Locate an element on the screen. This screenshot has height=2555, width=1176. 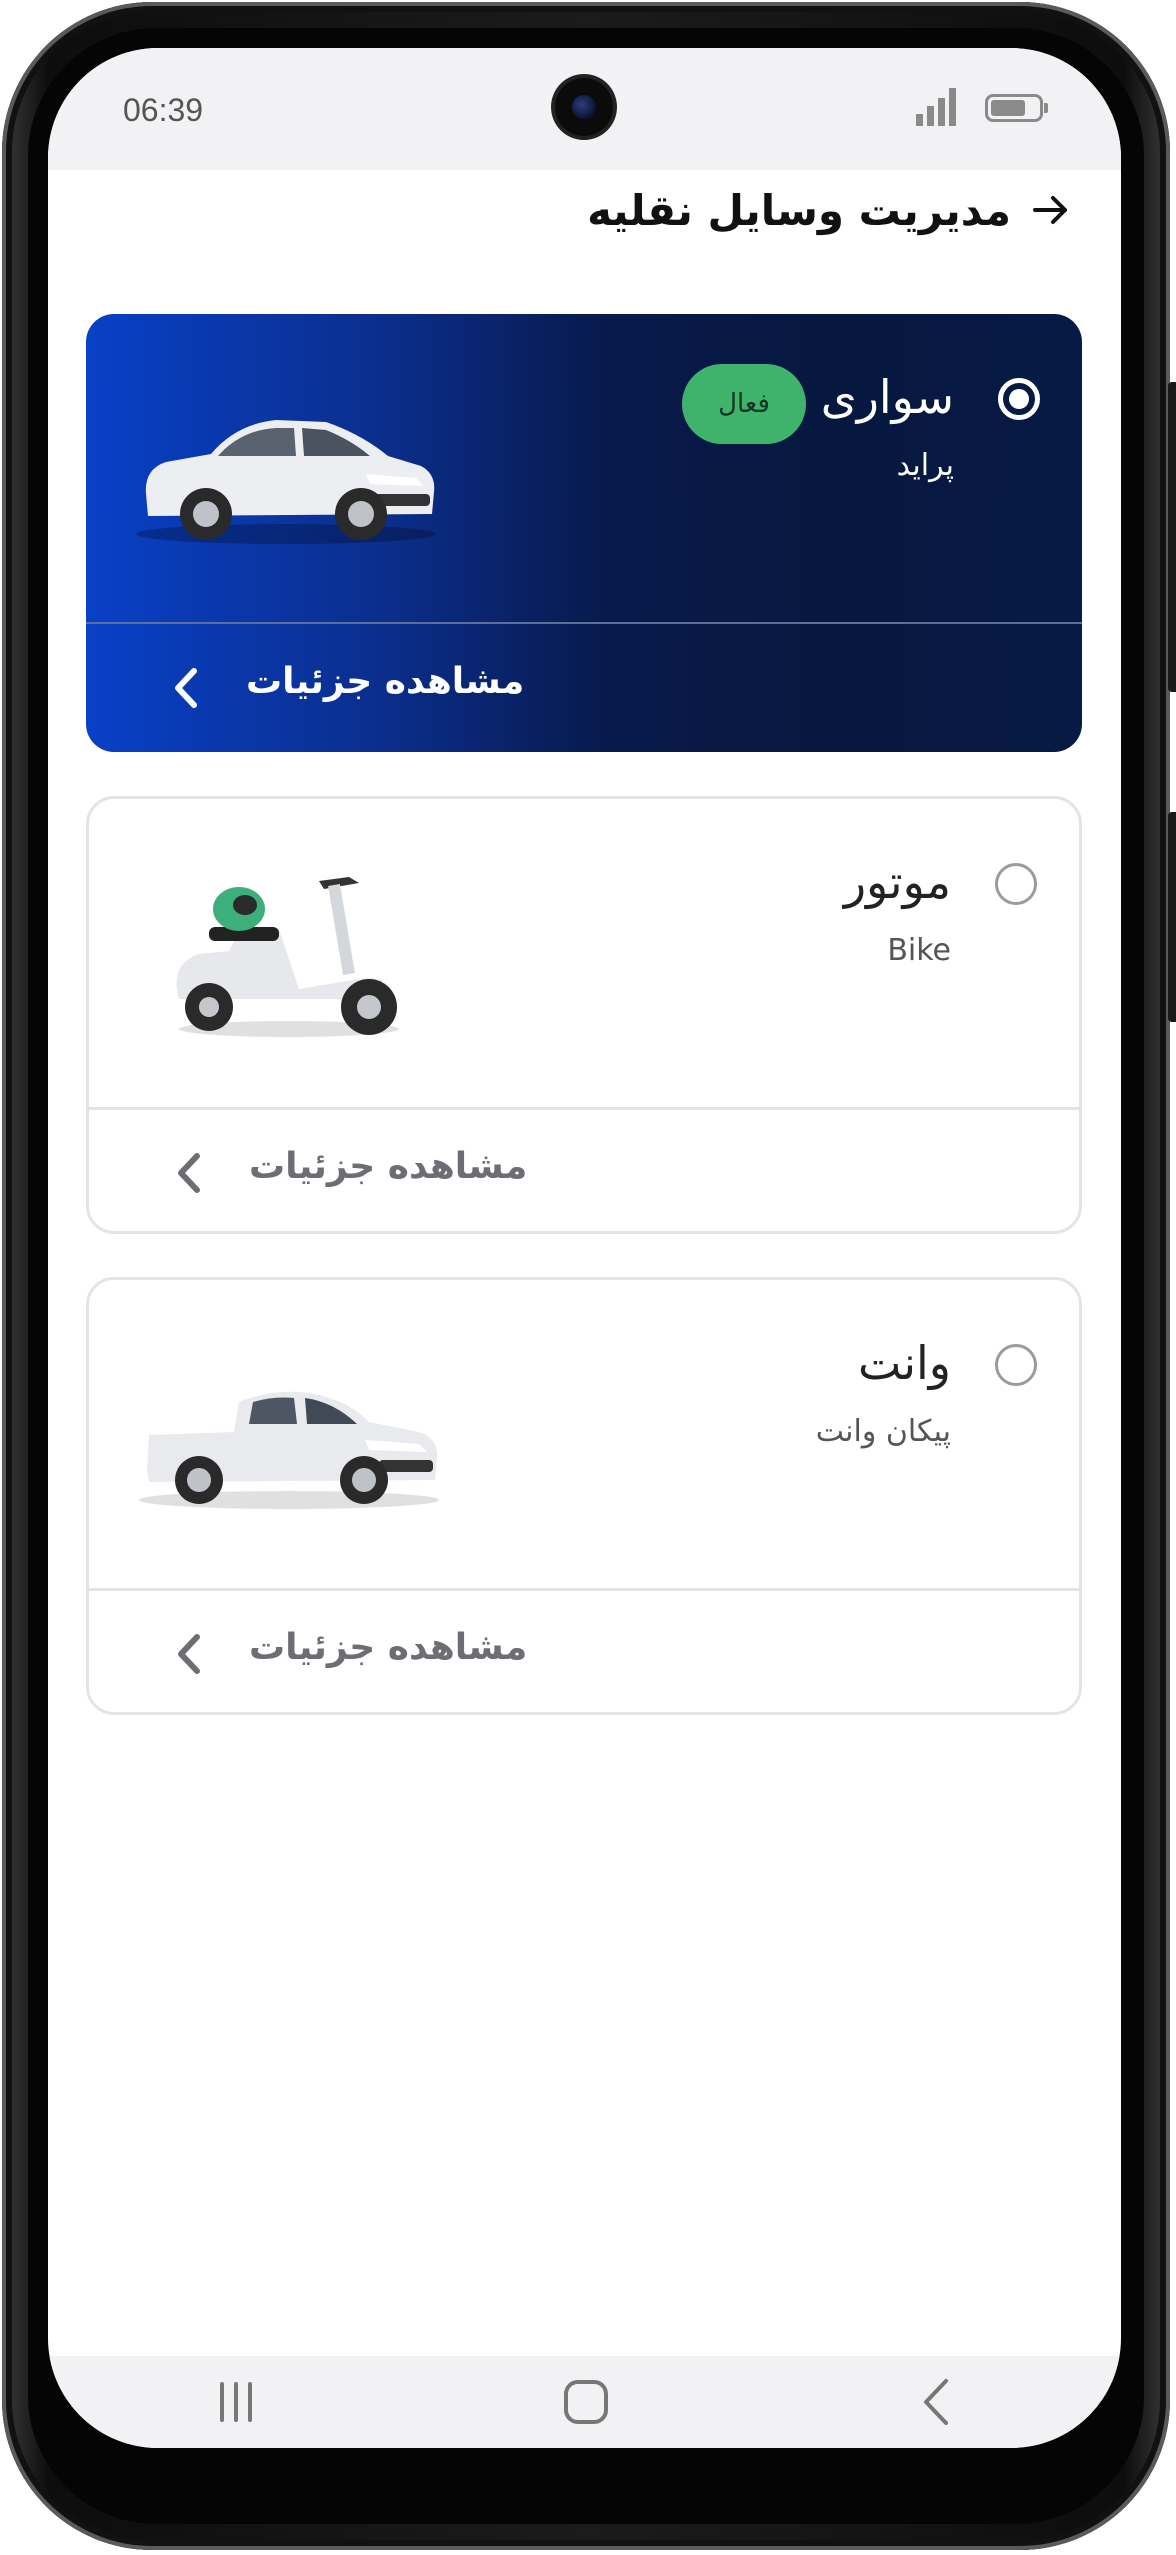
back-arrow-button is located at coordinates (1051, 210).